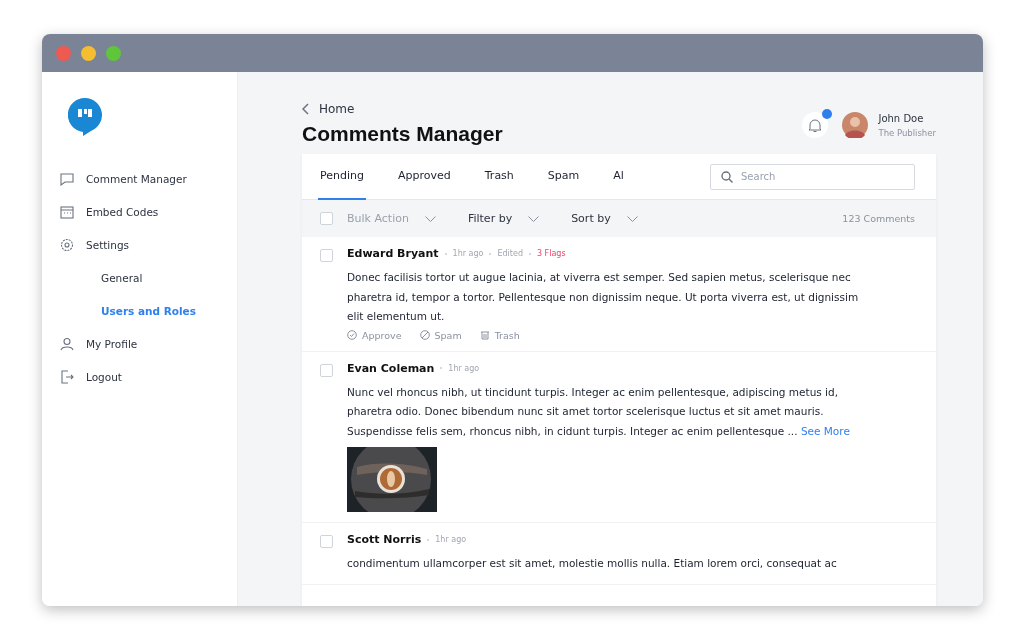 Image resolution: width=1024 pixels, height=640 pixels. Describe the element at coordinates (67, 211) in the screenshot. I see `calendar-icon` at that location.